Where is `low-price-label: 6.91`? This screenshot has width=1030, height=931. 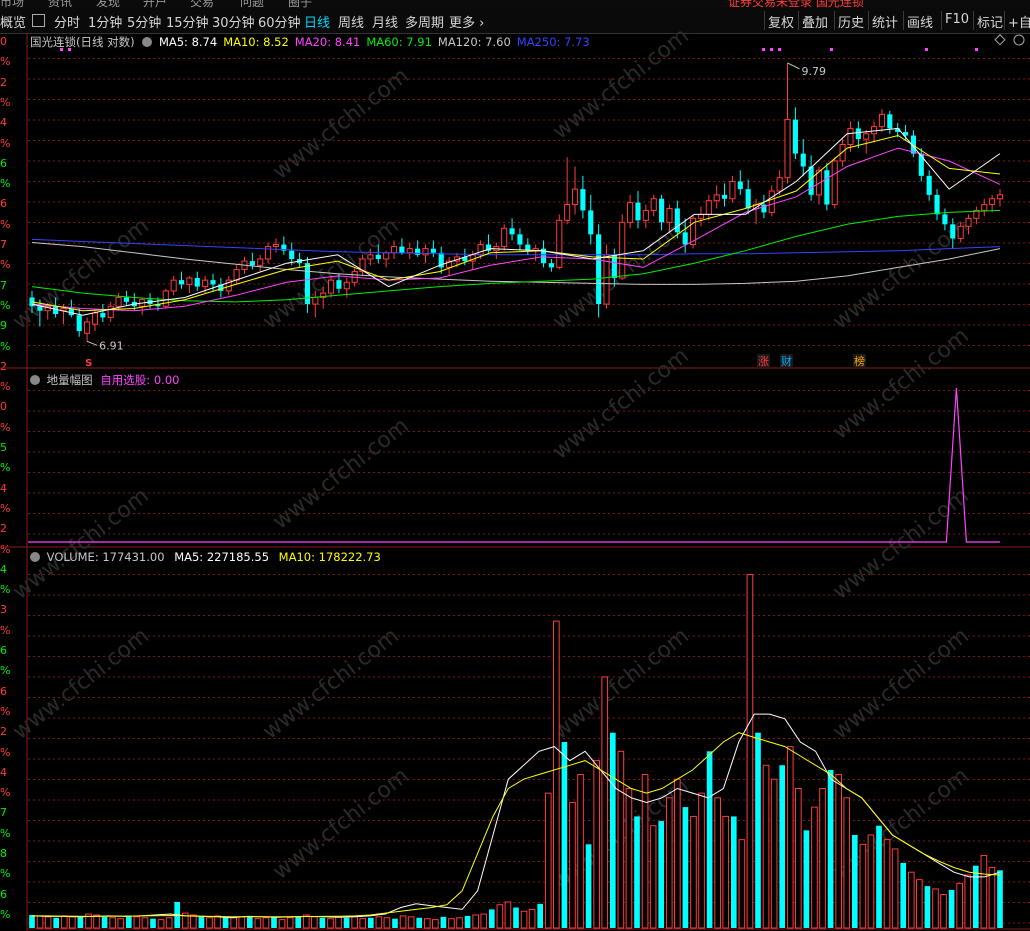 low-price-label: 6.91 is located at coordinates (111, 345).